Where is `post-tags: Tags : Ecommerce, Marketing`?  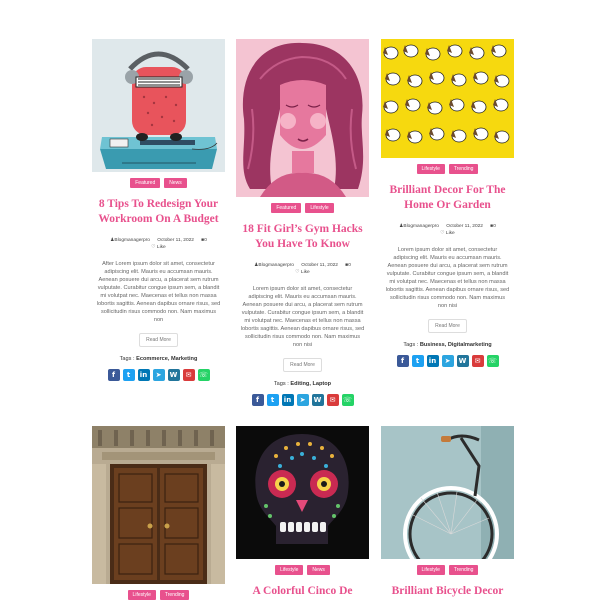 post-tags: Tags : Ecommerce, Marketing is located at coordinates (158, 359).